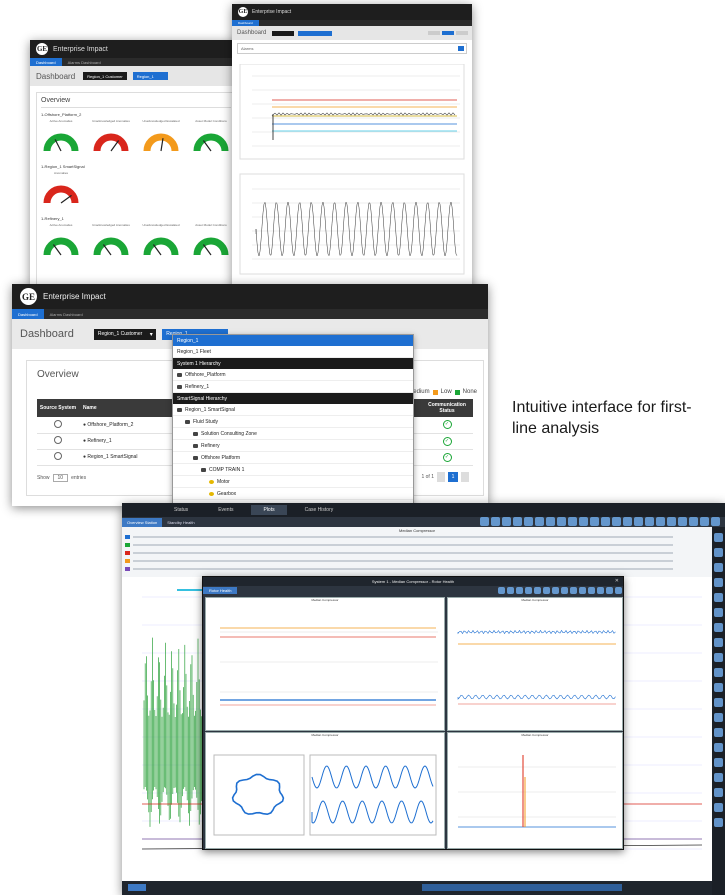 Image resolution: width=725 pixels, height=895 pixels. What do you see at coordinates (447, 408) in the screenshot?
I see `col-comm-status: Communication Status` at bounding box center [447, 408].